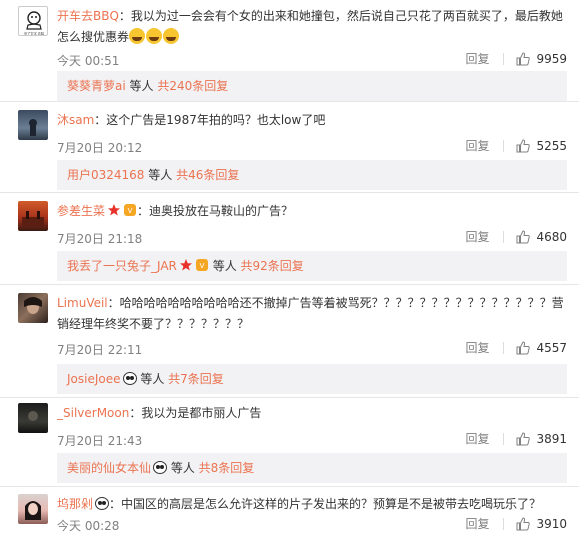 Image resolution: width=579 pixels, height=541 pixels. I want to click on like-button: 4557, so click(541, 348).